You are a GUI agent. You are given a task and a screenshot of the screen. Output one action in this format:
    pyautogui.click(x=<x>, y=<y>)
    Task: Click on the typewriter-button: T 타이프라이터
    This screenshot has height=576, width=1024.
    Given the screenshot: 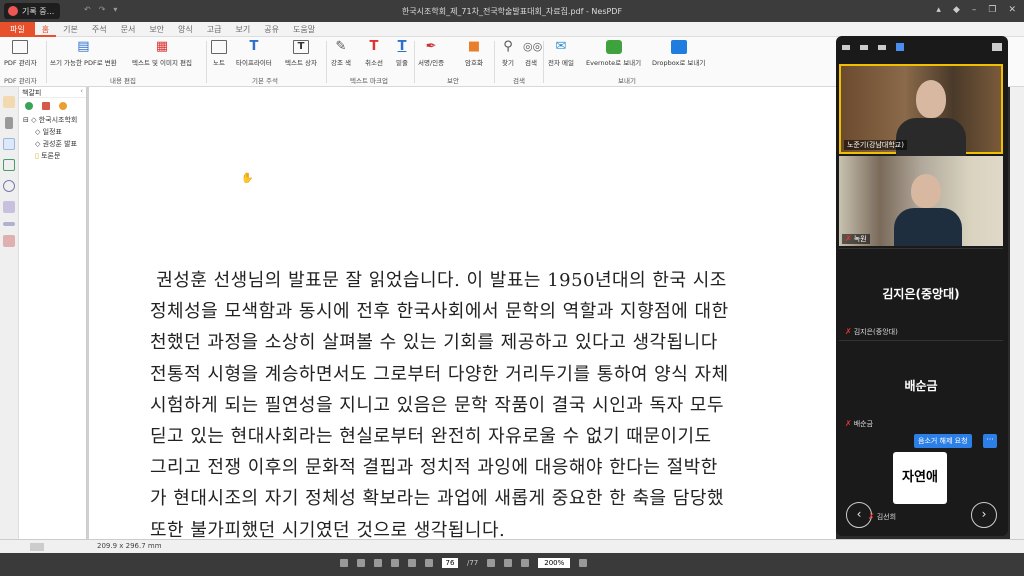 What is the action you would take?
    pyautogui.click(x=254, y=54)
    